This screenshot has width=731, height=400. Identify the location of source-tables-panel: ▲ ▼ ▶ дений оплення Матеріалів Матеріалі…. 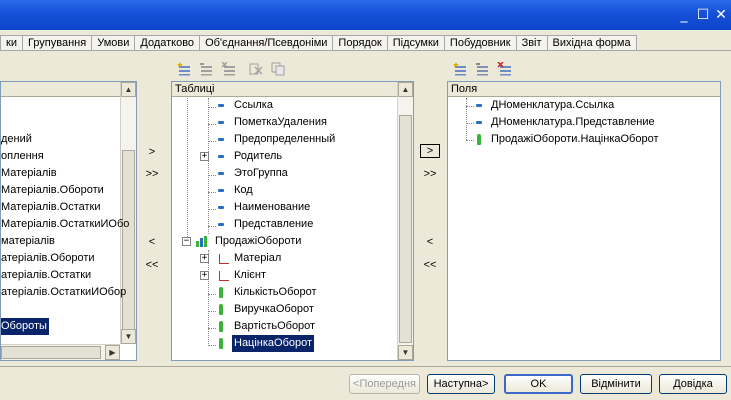
(68, 221).